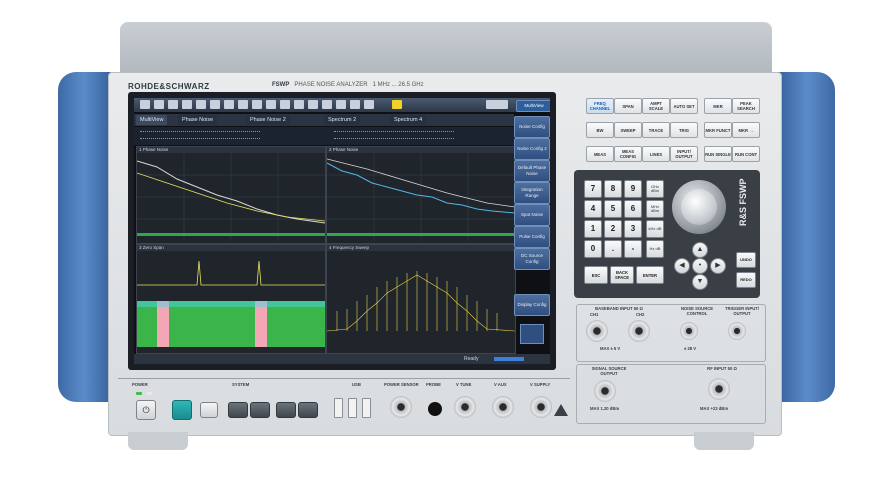 The height and width of the screenshot is (480, 893). I want to click on arrow-up-key: ▲, so click(700, 250).